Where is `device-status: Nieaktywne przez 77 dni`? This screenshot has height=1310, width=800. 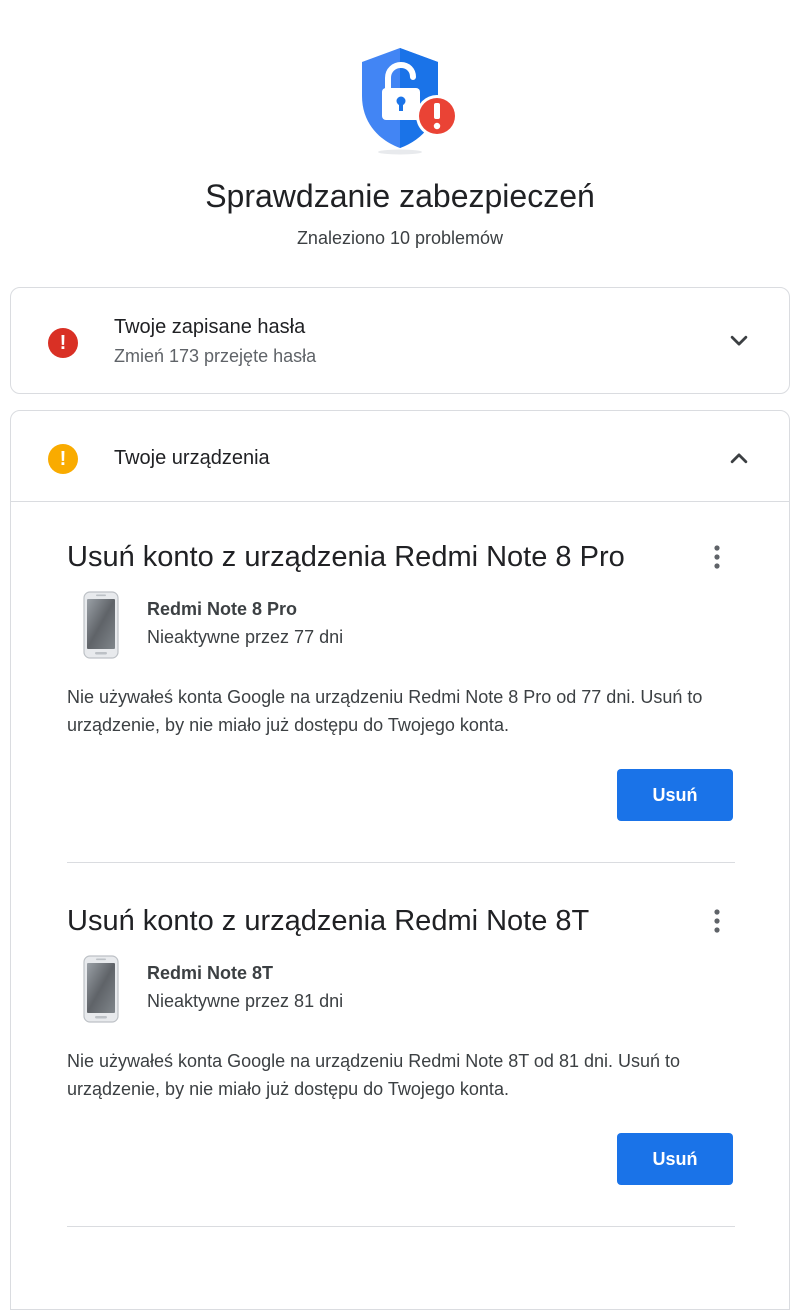 device-status: Nieaktywne przez 77 dni is located at coordinates (245, 637).